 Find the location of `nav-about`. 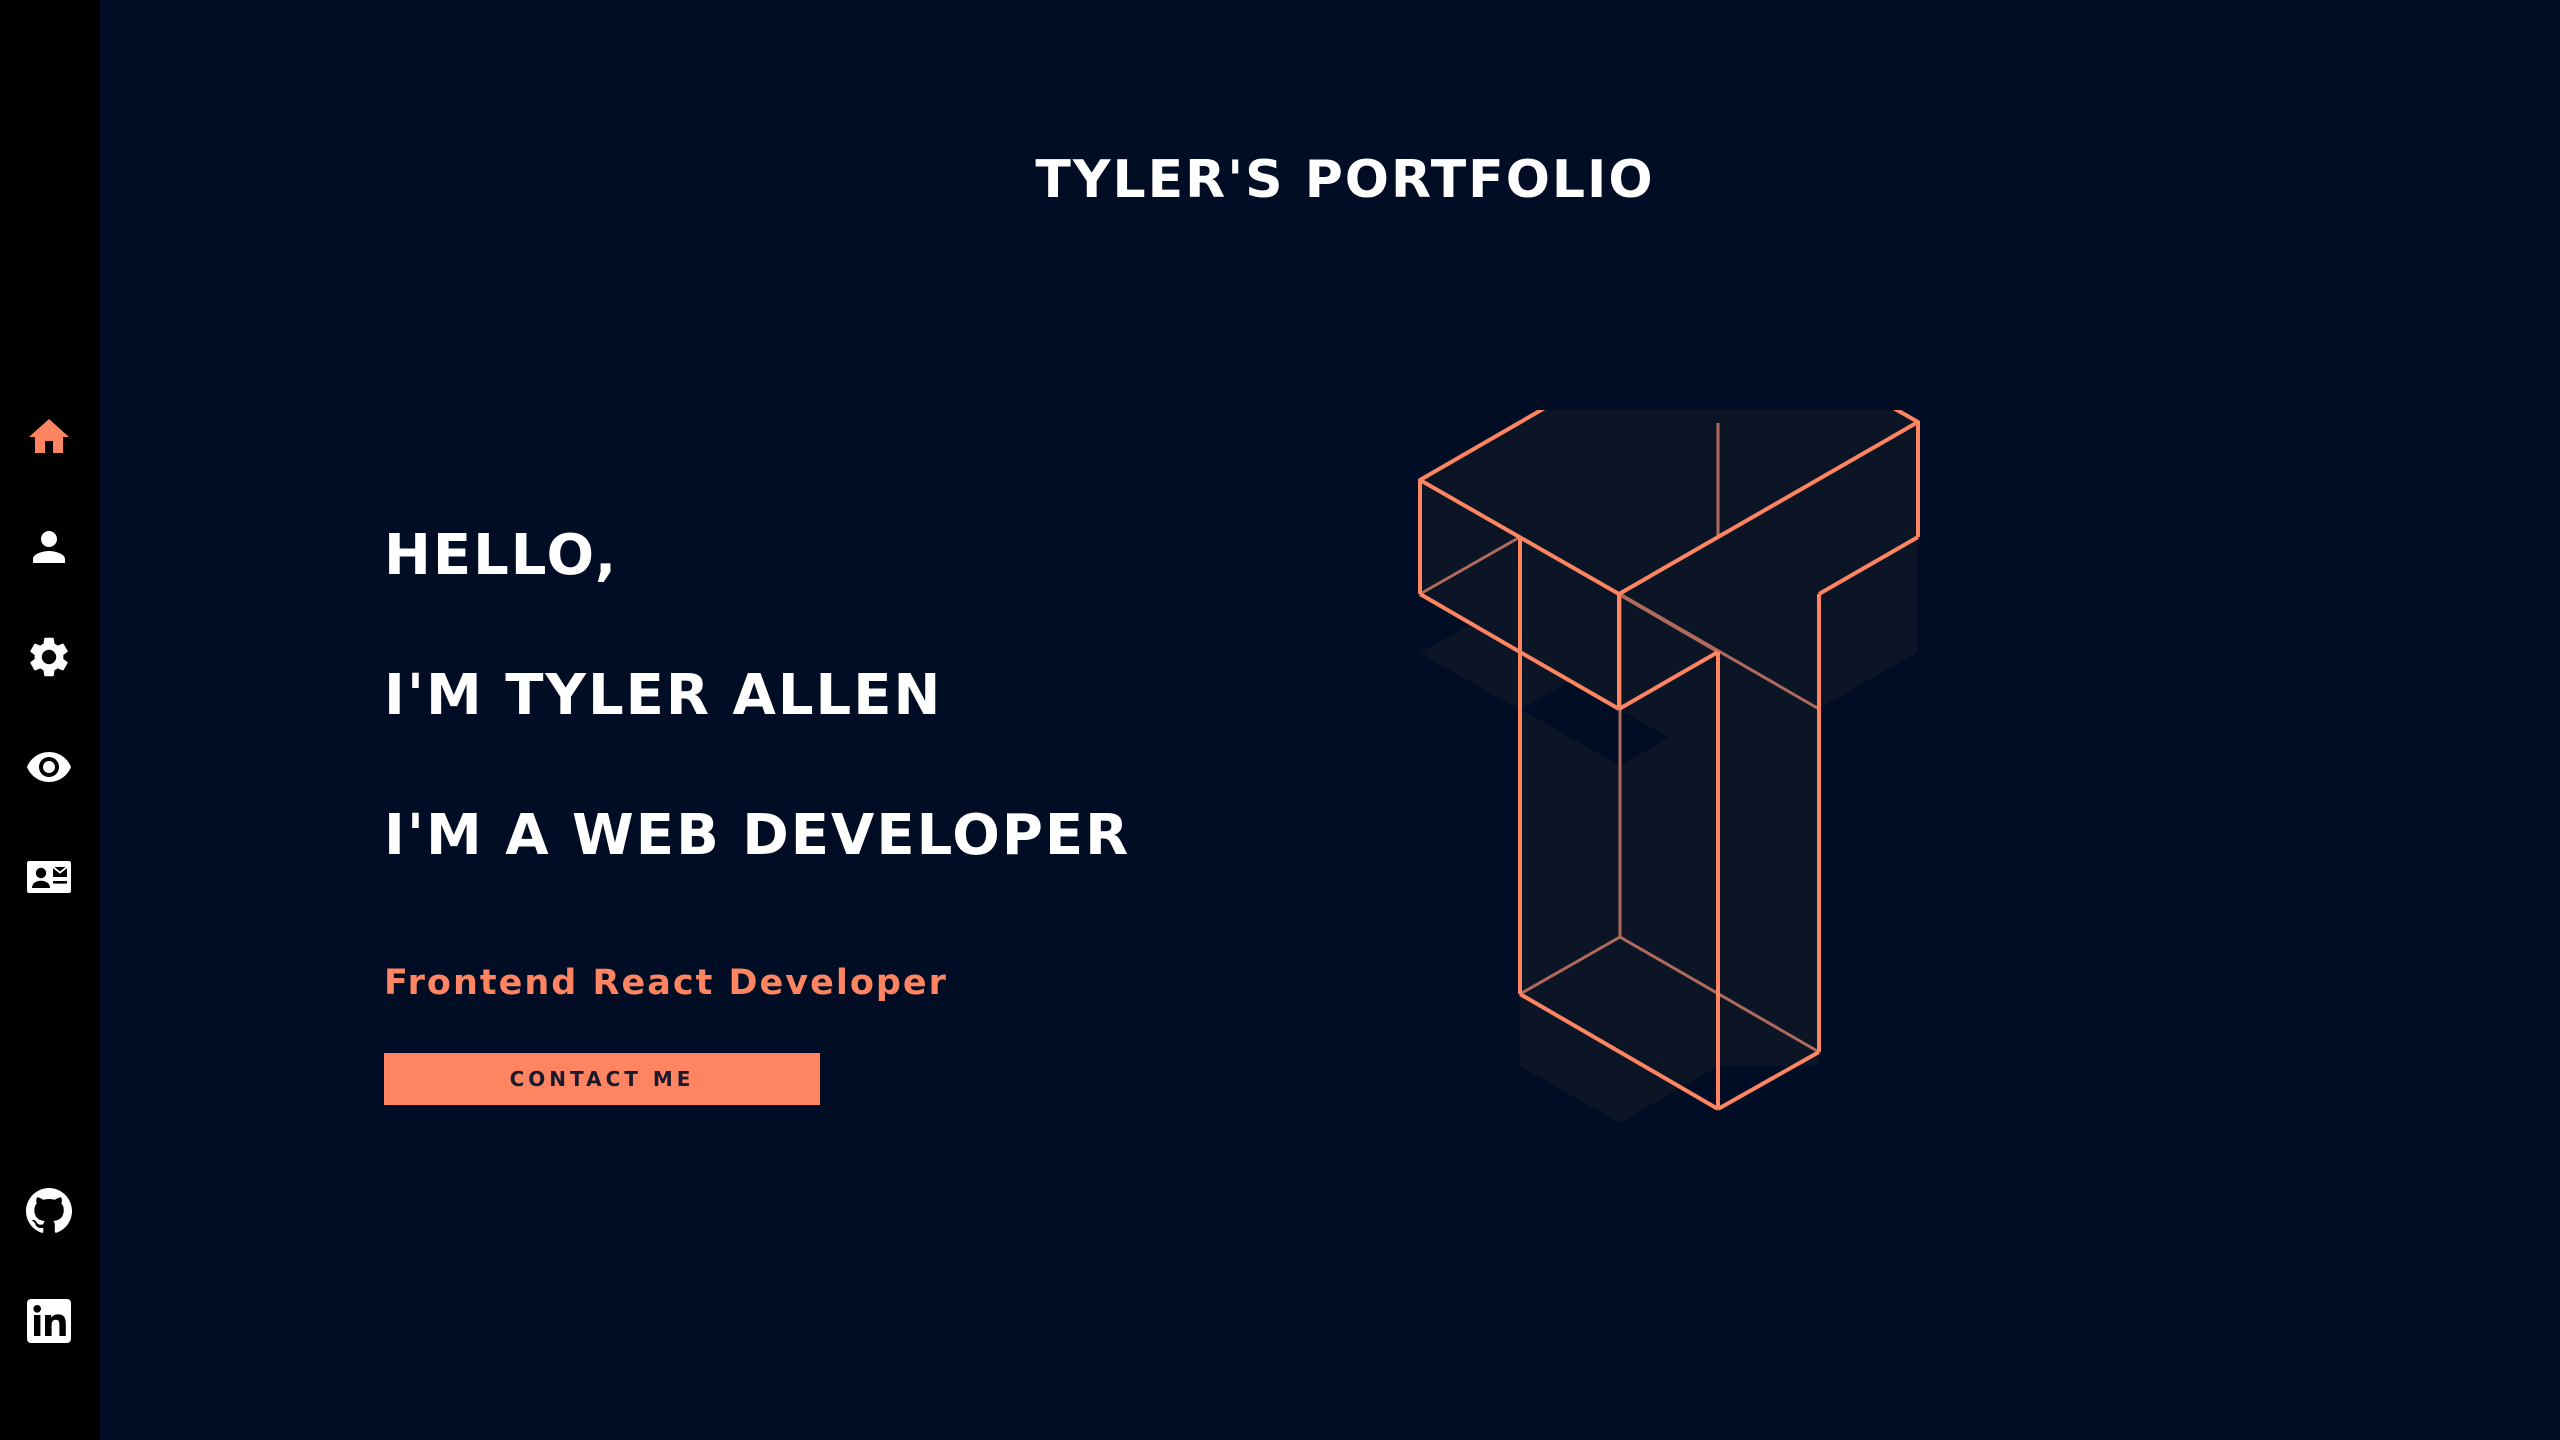

nav-about is located at coordinates (49, 547).